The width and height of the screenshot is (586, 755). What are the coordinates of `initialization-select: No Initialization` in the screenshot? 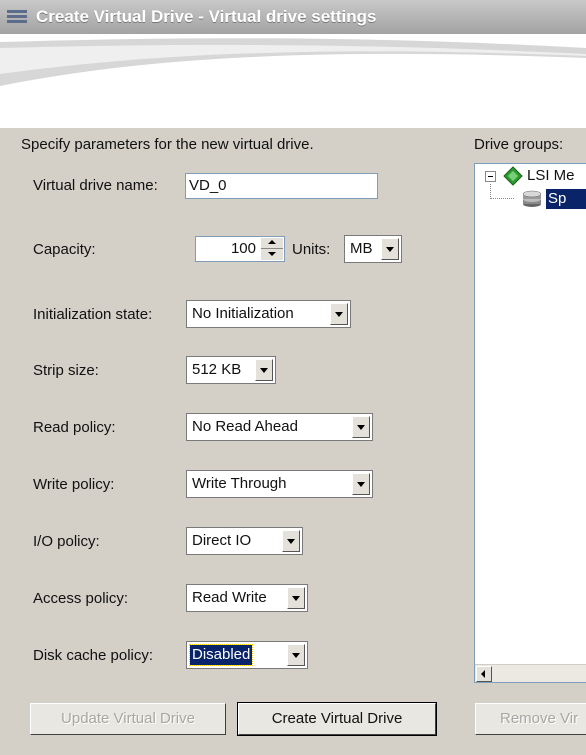 It's located at (268, 314).